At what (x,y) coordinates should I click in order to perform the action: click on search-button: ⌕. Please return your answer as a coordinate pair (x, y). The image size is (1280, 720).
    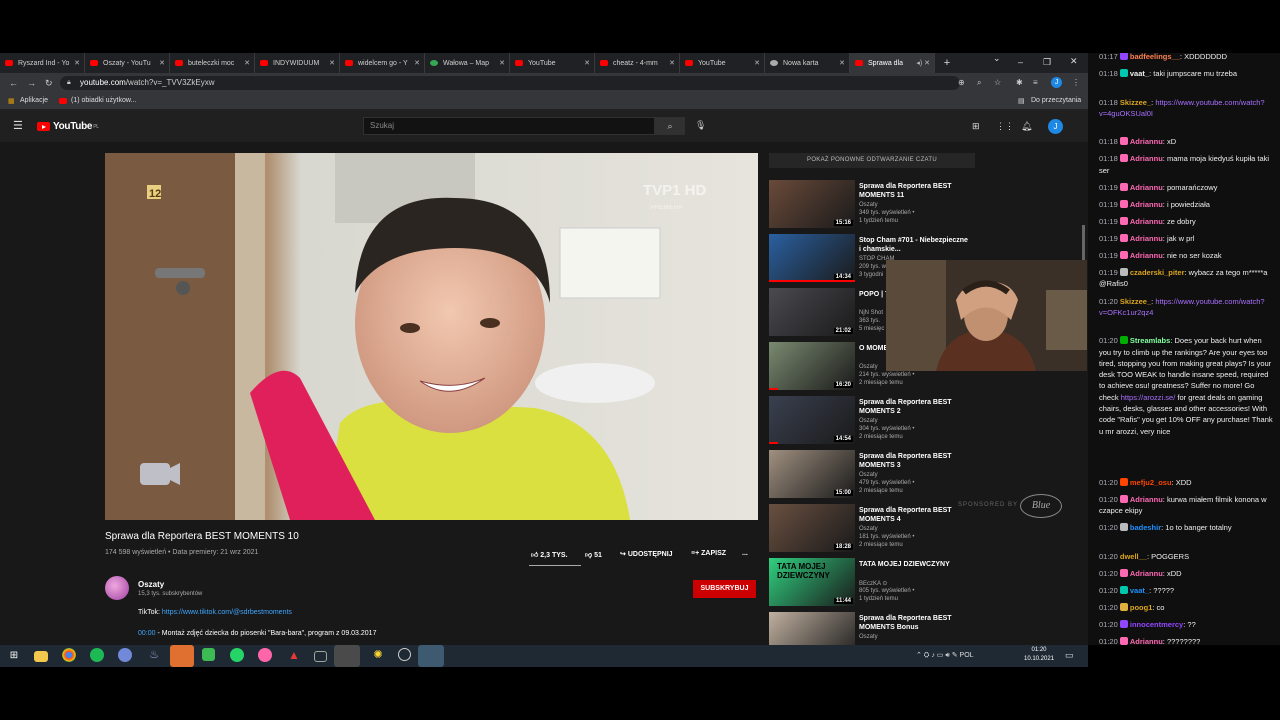
    Looking at the image, I should click on (670, 126).